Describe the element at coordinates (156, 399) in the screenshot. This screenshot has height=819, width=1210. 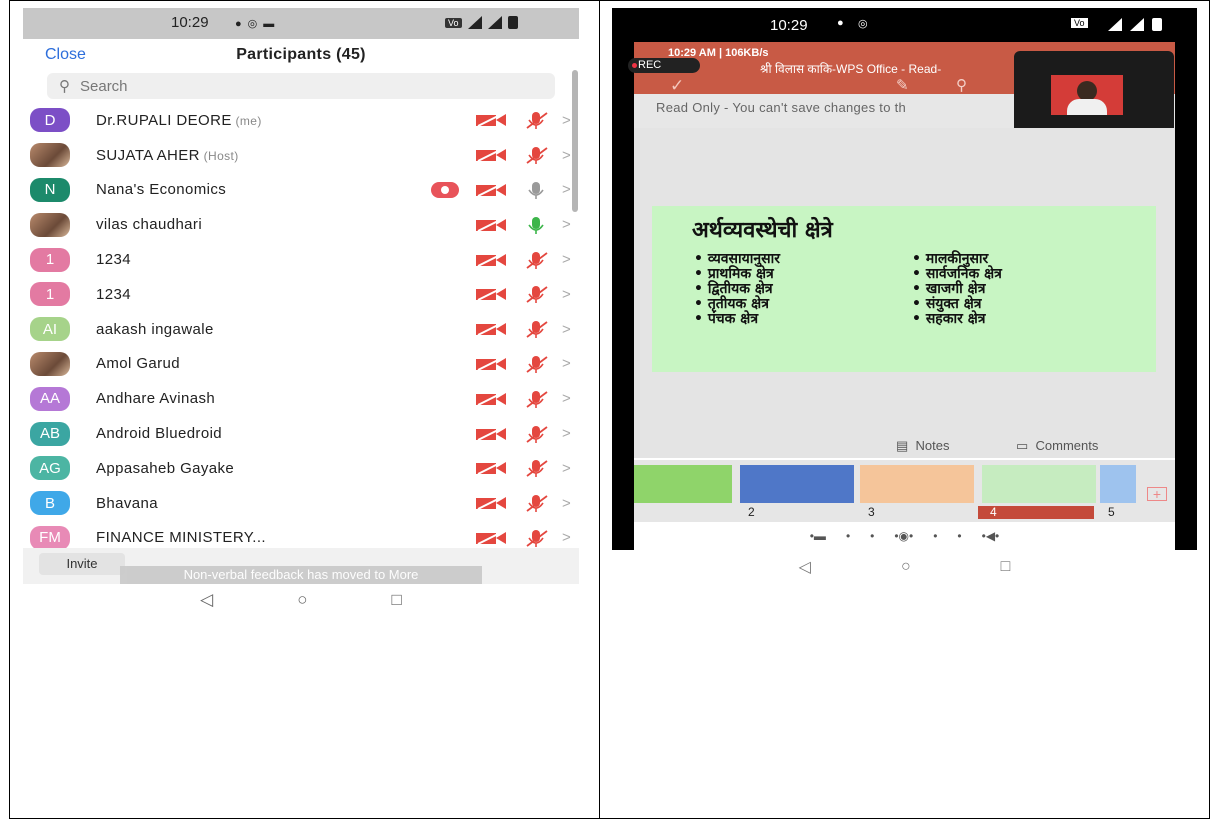
I see `participant-name-text: Andhare Avinash` at that location.